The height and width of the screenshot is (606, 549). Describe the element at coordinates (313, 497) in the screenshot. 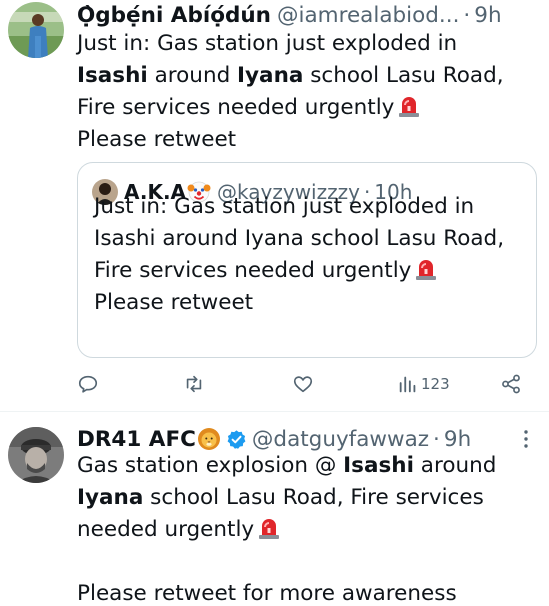

I see `text-segment: school Lasu Road, Fire services` at that location.